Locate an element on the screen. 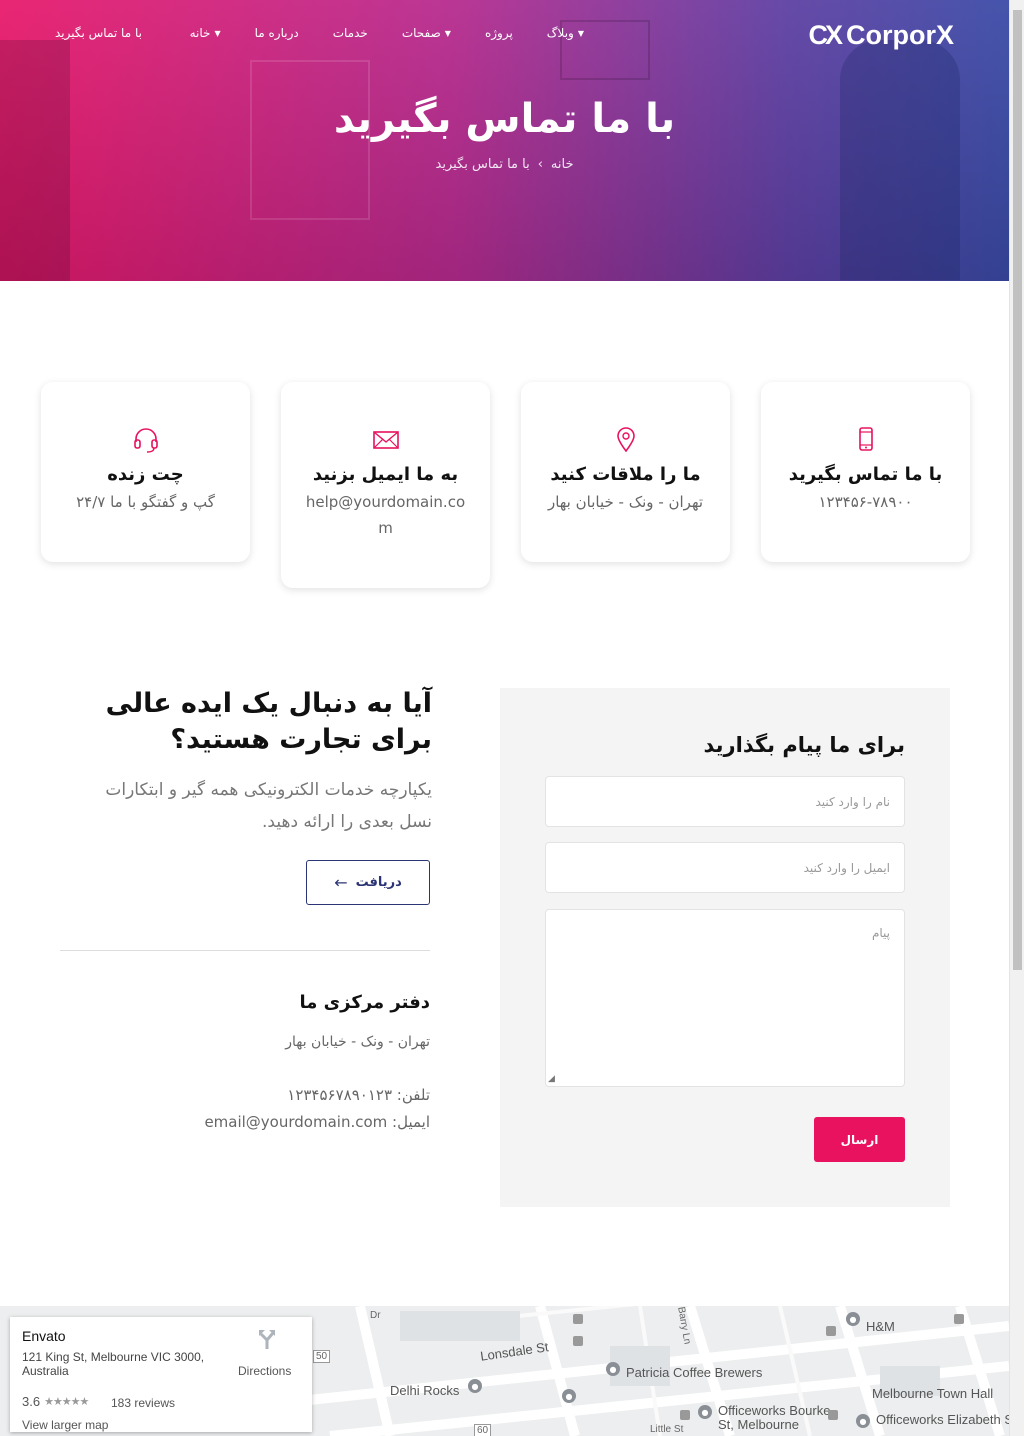 The width and height of the screenshot is (1024, 1436). map-label: Delhi Rocks is located at coordinates (424, 1390).